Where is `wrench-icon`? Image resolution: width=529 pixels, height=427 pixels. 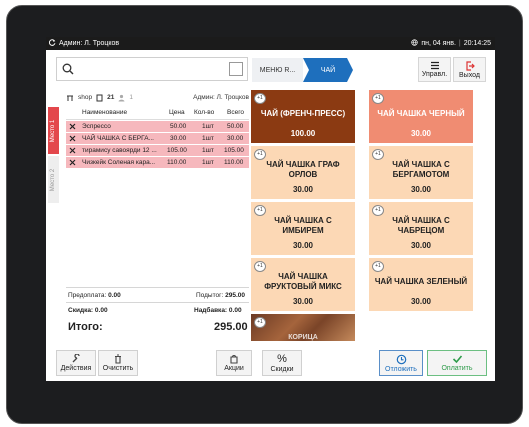 wrench-icon is located at coordinates (76, 358).